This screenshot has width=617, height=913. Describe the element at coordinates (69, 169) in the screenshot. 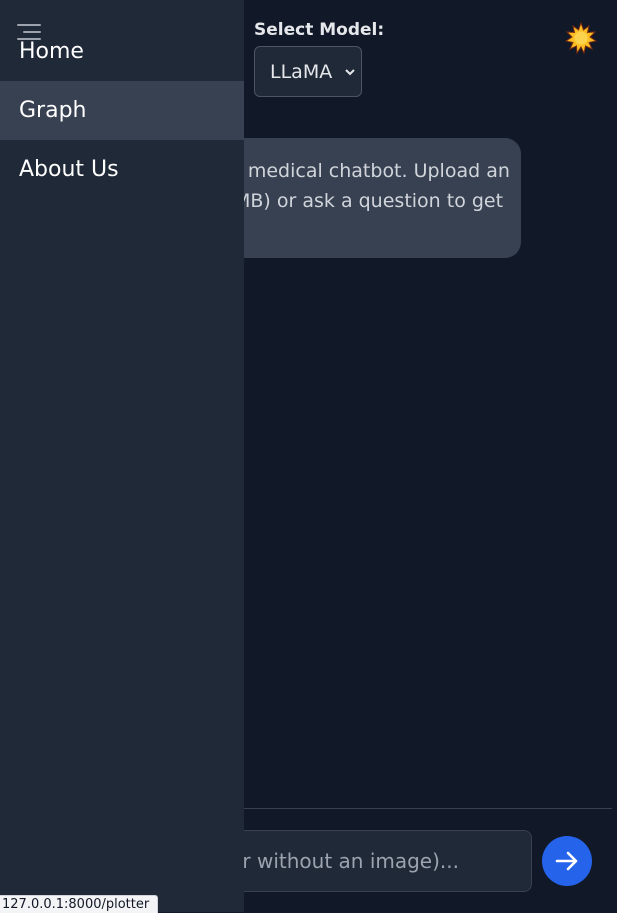

I see `sidebar-item-label: About Us` at that location.